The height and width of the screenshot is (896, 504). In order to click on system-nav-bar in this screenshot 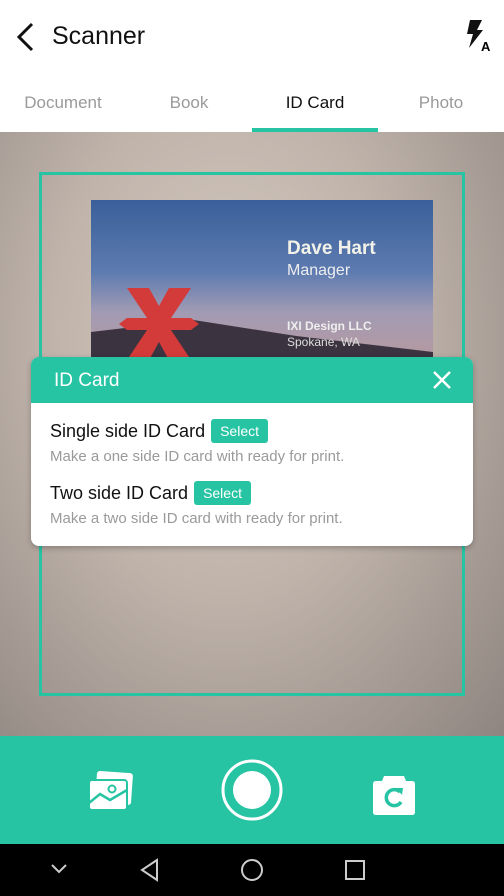, I will do `click(252, 870)`.